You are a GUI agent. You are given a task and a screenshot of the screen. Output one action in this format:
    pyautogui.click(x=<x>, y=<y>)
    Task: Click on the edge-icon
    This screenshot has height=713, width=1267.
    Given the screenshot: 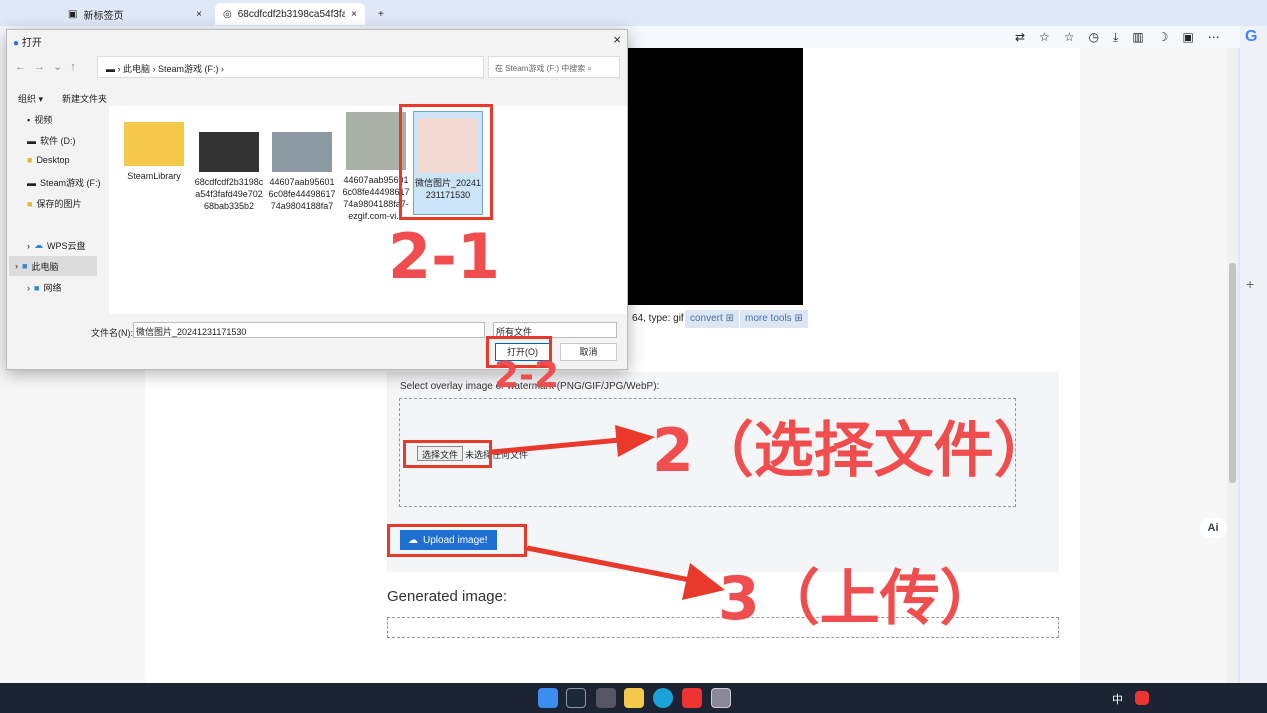 What is the action you would take?
    pyautogui.click(x=663, y=698)
    